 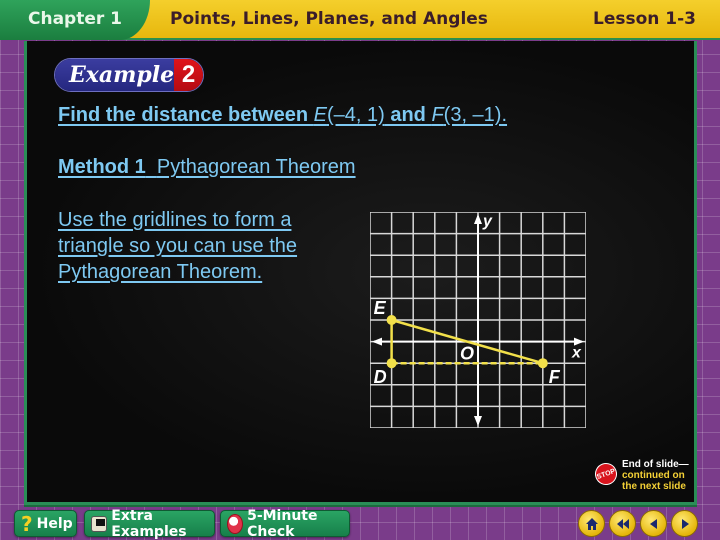 What do you see at coordinates (391, 320) in the screenshot?
I see `point-E` at bounding box center [391, 320].